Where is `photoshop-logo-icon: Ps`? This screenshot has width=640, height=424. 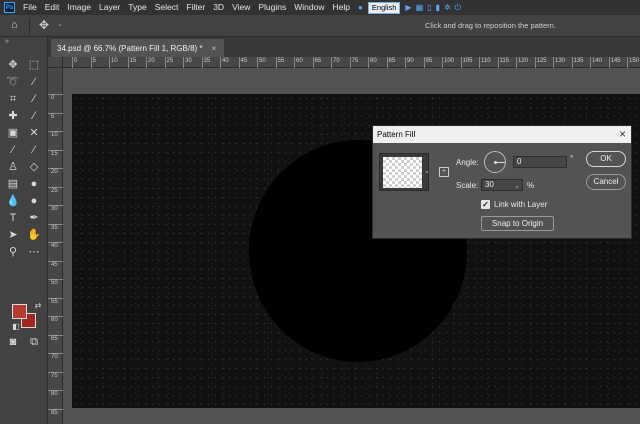 photoshop-logo-icon: Ps is located at coordinates (9, 7).